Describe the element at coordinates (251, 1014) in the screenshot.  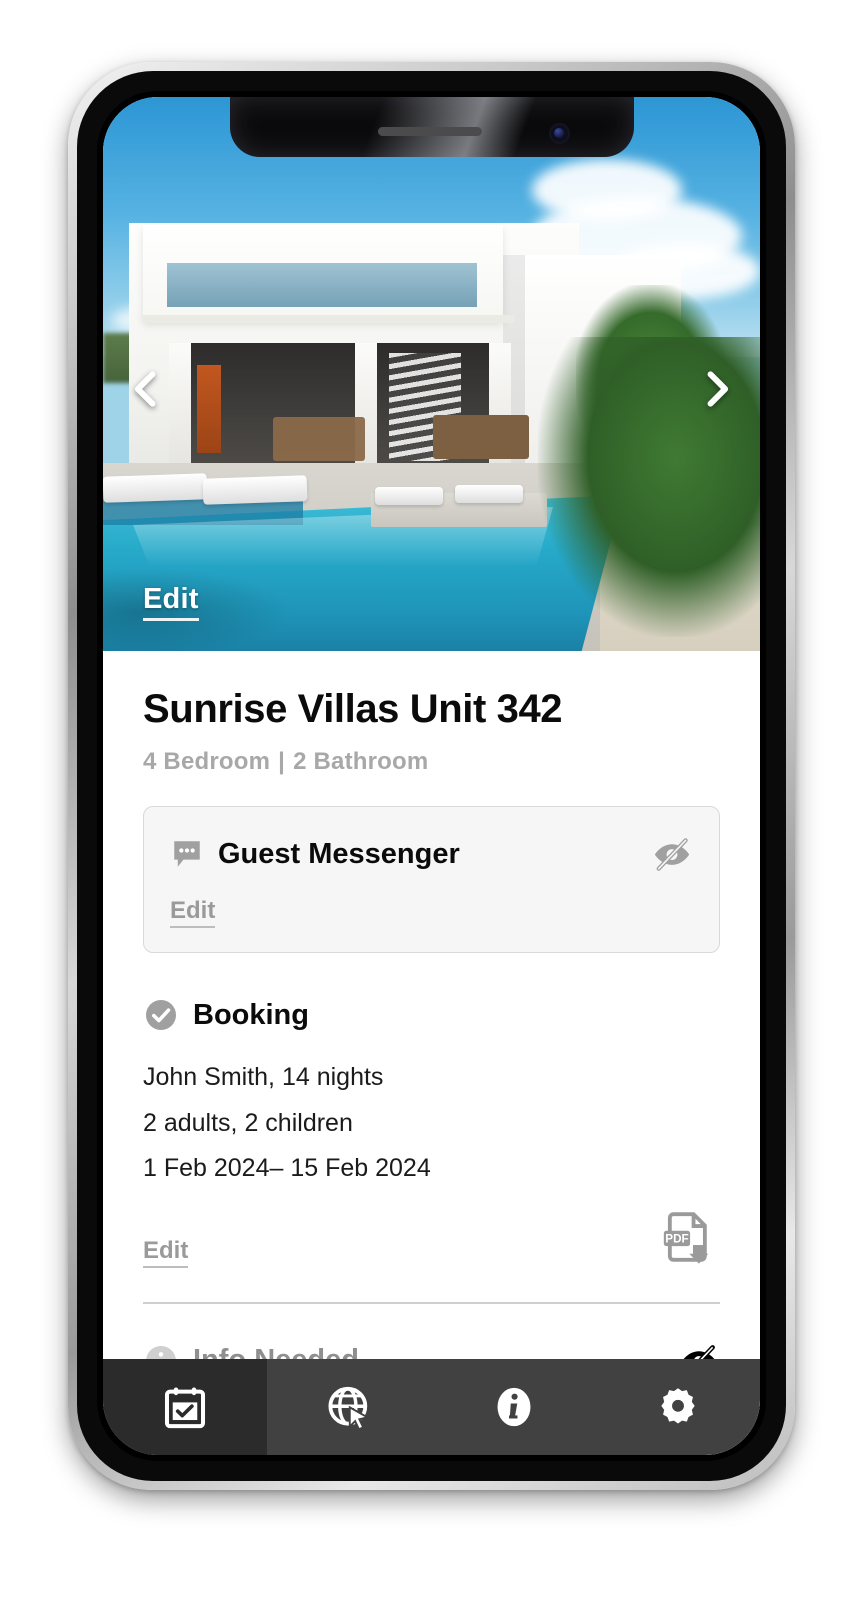
I see `booking-title: Booking` at that location.